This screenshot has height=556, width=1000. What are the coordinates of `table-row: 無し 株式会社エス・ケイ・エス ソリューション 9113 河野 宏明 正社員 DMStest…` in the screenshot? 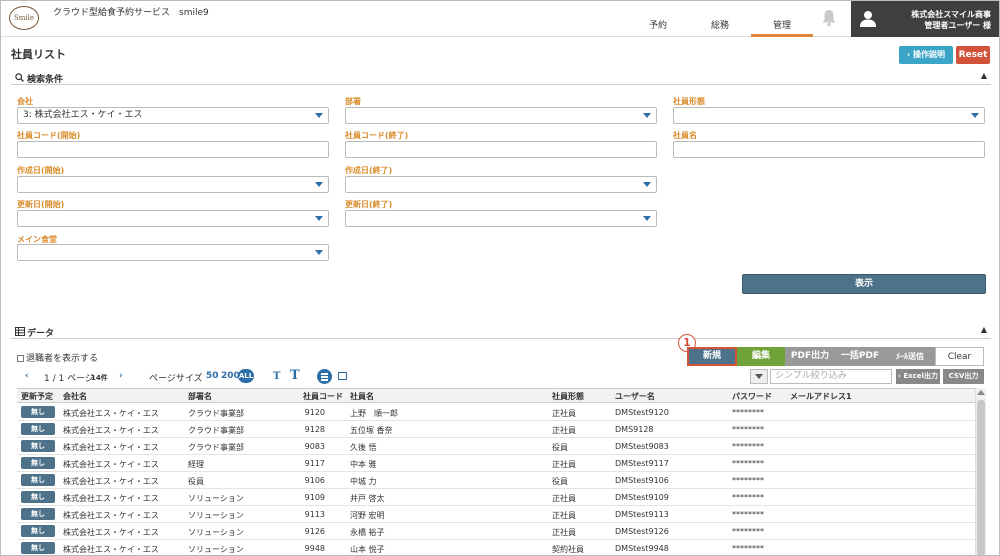 It's located at (496, 514).